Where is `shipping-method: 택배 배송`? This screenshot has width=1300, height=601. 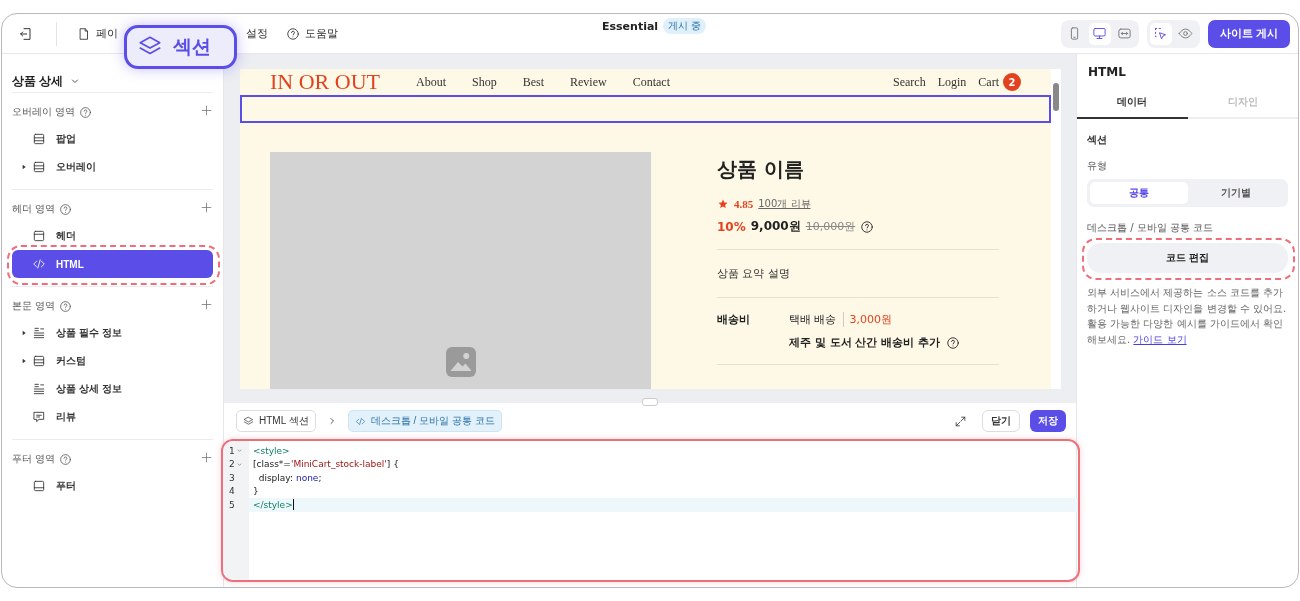
shipping-method: 택배 배송 is located at coordinates (813, 319).